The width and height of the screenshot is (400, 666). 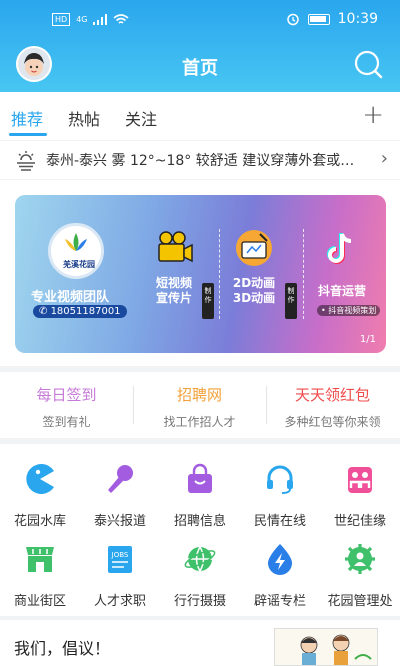 I want to click on grid-item-century-match: 世纪佳缘, so click(x=360, y=495).